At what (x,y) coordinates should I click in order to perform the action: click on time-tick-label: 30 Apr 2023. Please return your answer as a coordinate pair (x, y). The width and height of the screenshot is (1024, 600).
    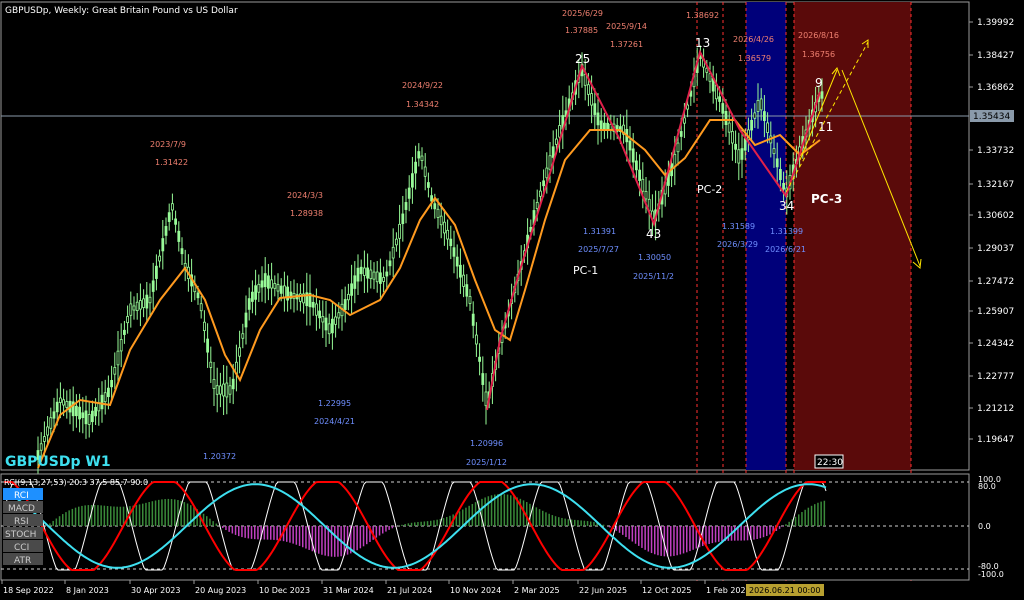
    Looking at the image, I should click on (155, 590).